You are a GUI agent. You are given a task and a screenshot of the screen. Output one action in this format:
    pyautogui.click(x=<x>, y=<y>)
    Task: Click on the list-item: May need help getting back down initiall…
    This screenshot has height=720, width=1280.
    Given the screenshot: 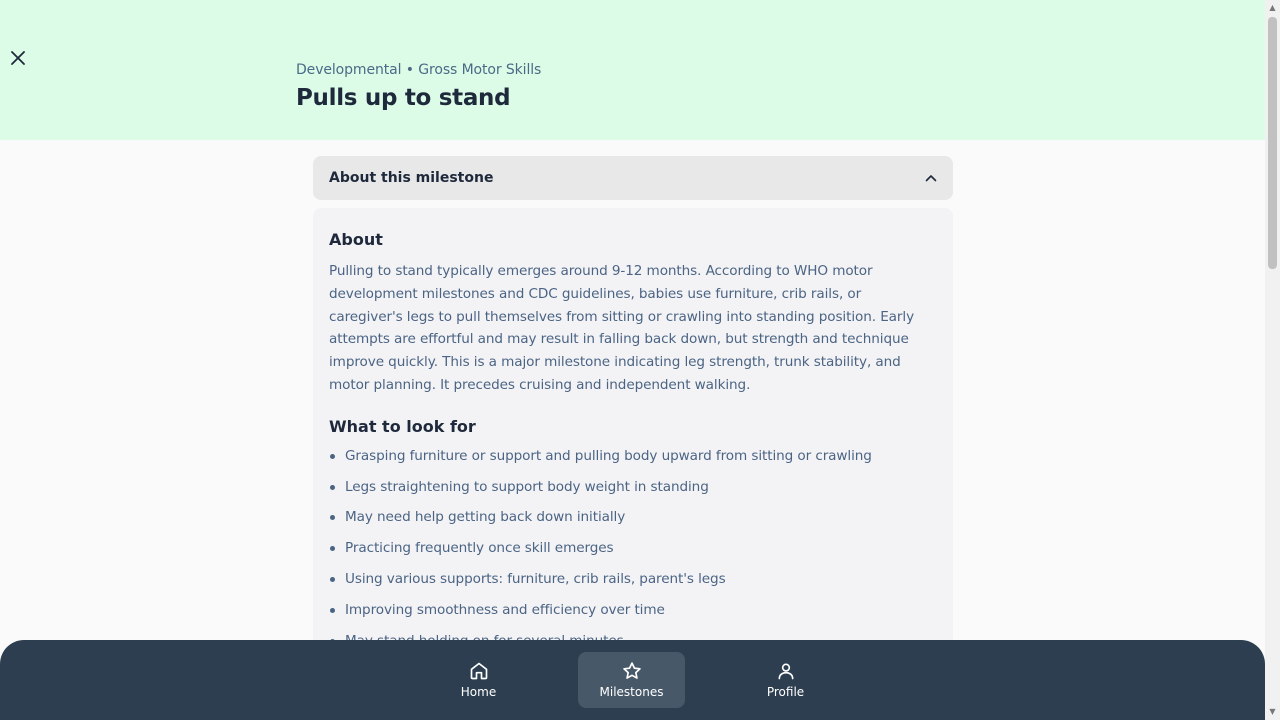 What is the action you would take?
    pyautogui.click(x=633, y=517)
    